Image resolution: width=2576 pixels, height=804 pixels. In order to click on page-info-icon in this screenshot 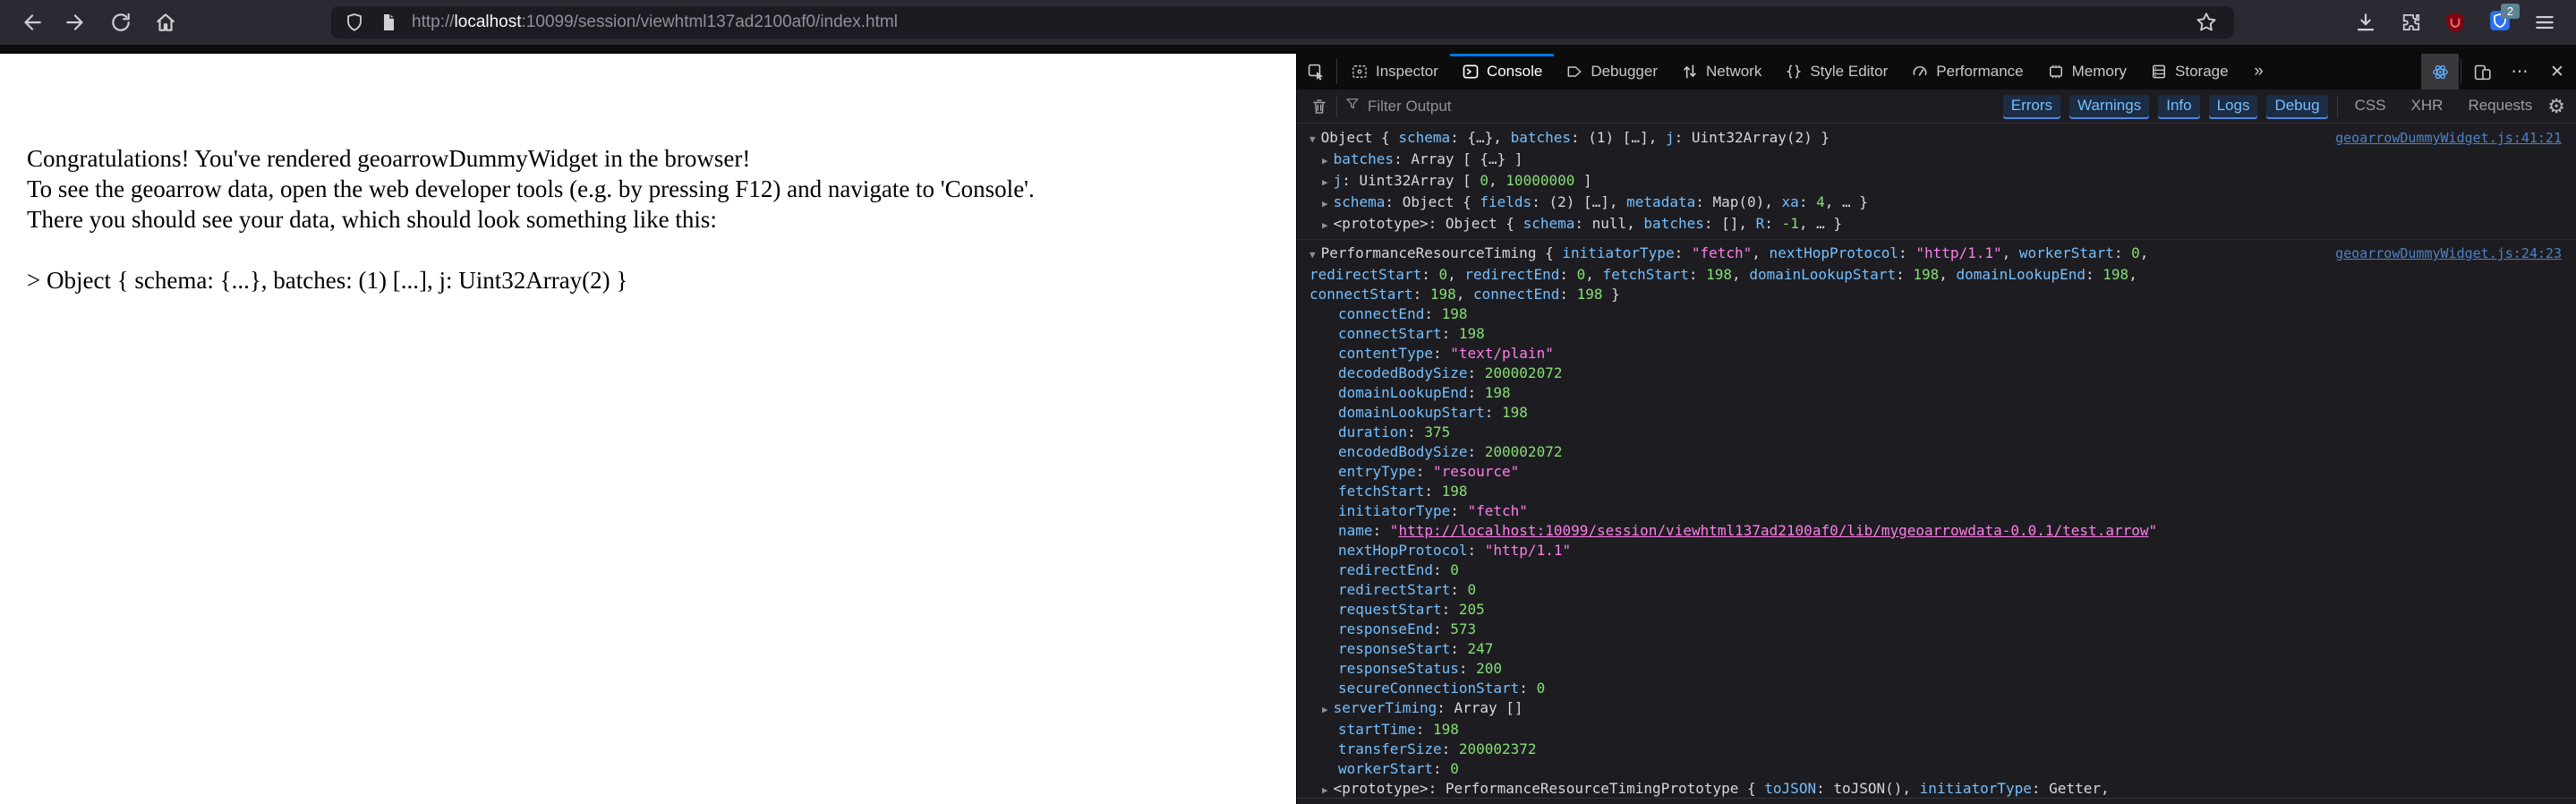, I will do `click(388, 22)`.